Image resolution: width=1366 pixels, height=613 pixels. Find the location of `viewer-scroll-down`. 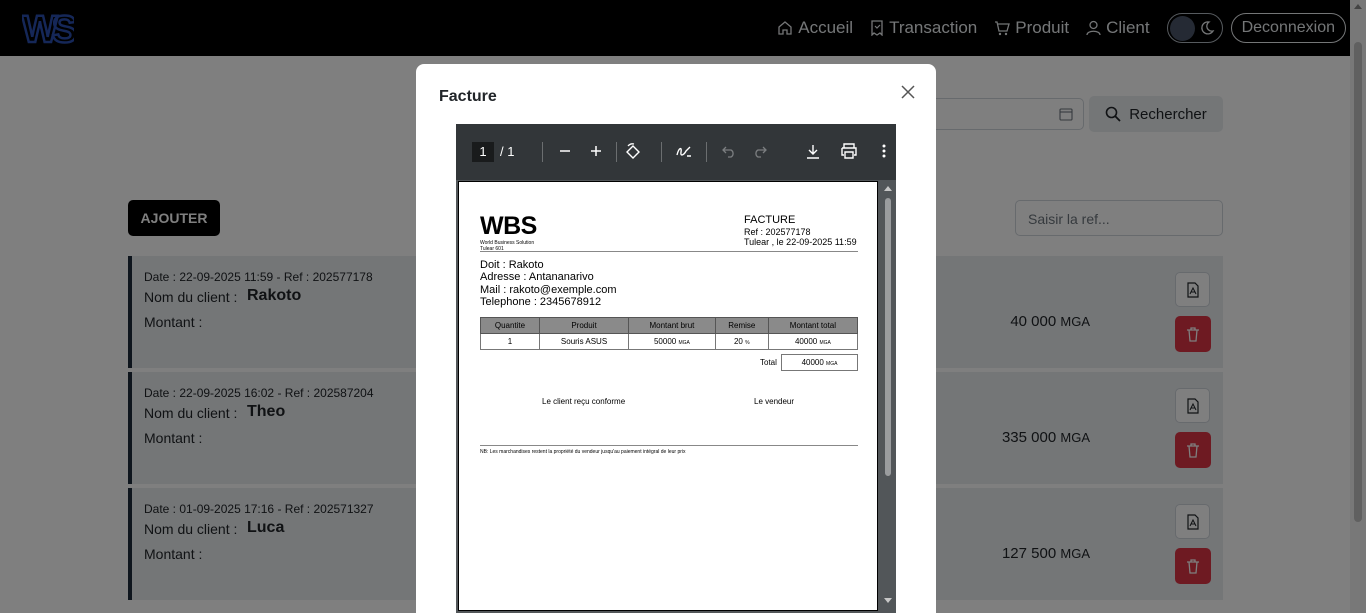

viewer-scroll-down is located at coordinates (888, 600).